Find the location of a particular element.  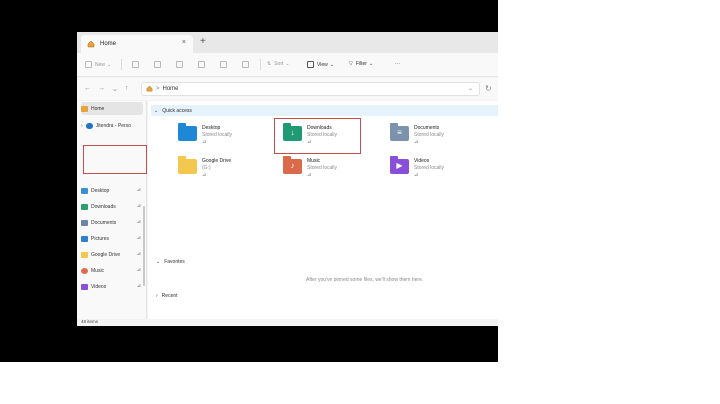

address-bar: > Home ⌄ is located at coordinates (310, 89).